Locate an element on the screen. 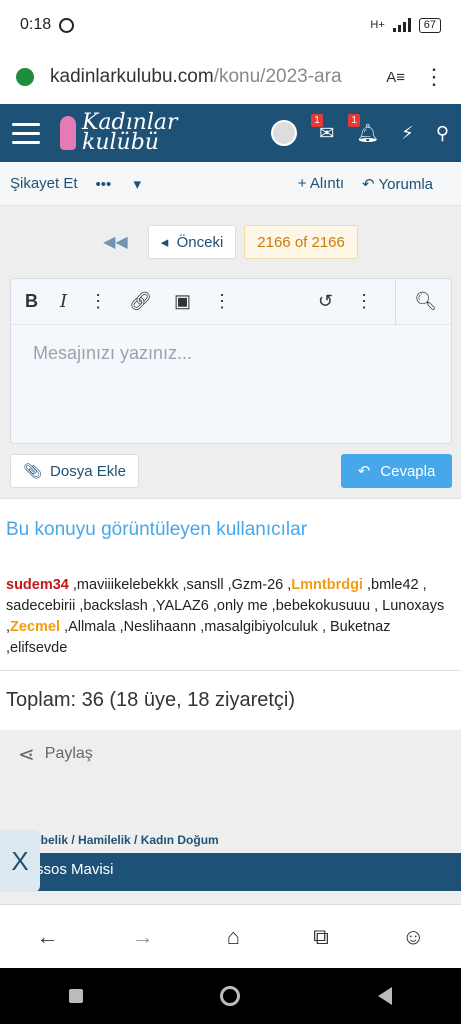 The height and width of the screenshot is (1024, 461). more-actions-button: ••• ▾ is located at coordinates (118, 184).